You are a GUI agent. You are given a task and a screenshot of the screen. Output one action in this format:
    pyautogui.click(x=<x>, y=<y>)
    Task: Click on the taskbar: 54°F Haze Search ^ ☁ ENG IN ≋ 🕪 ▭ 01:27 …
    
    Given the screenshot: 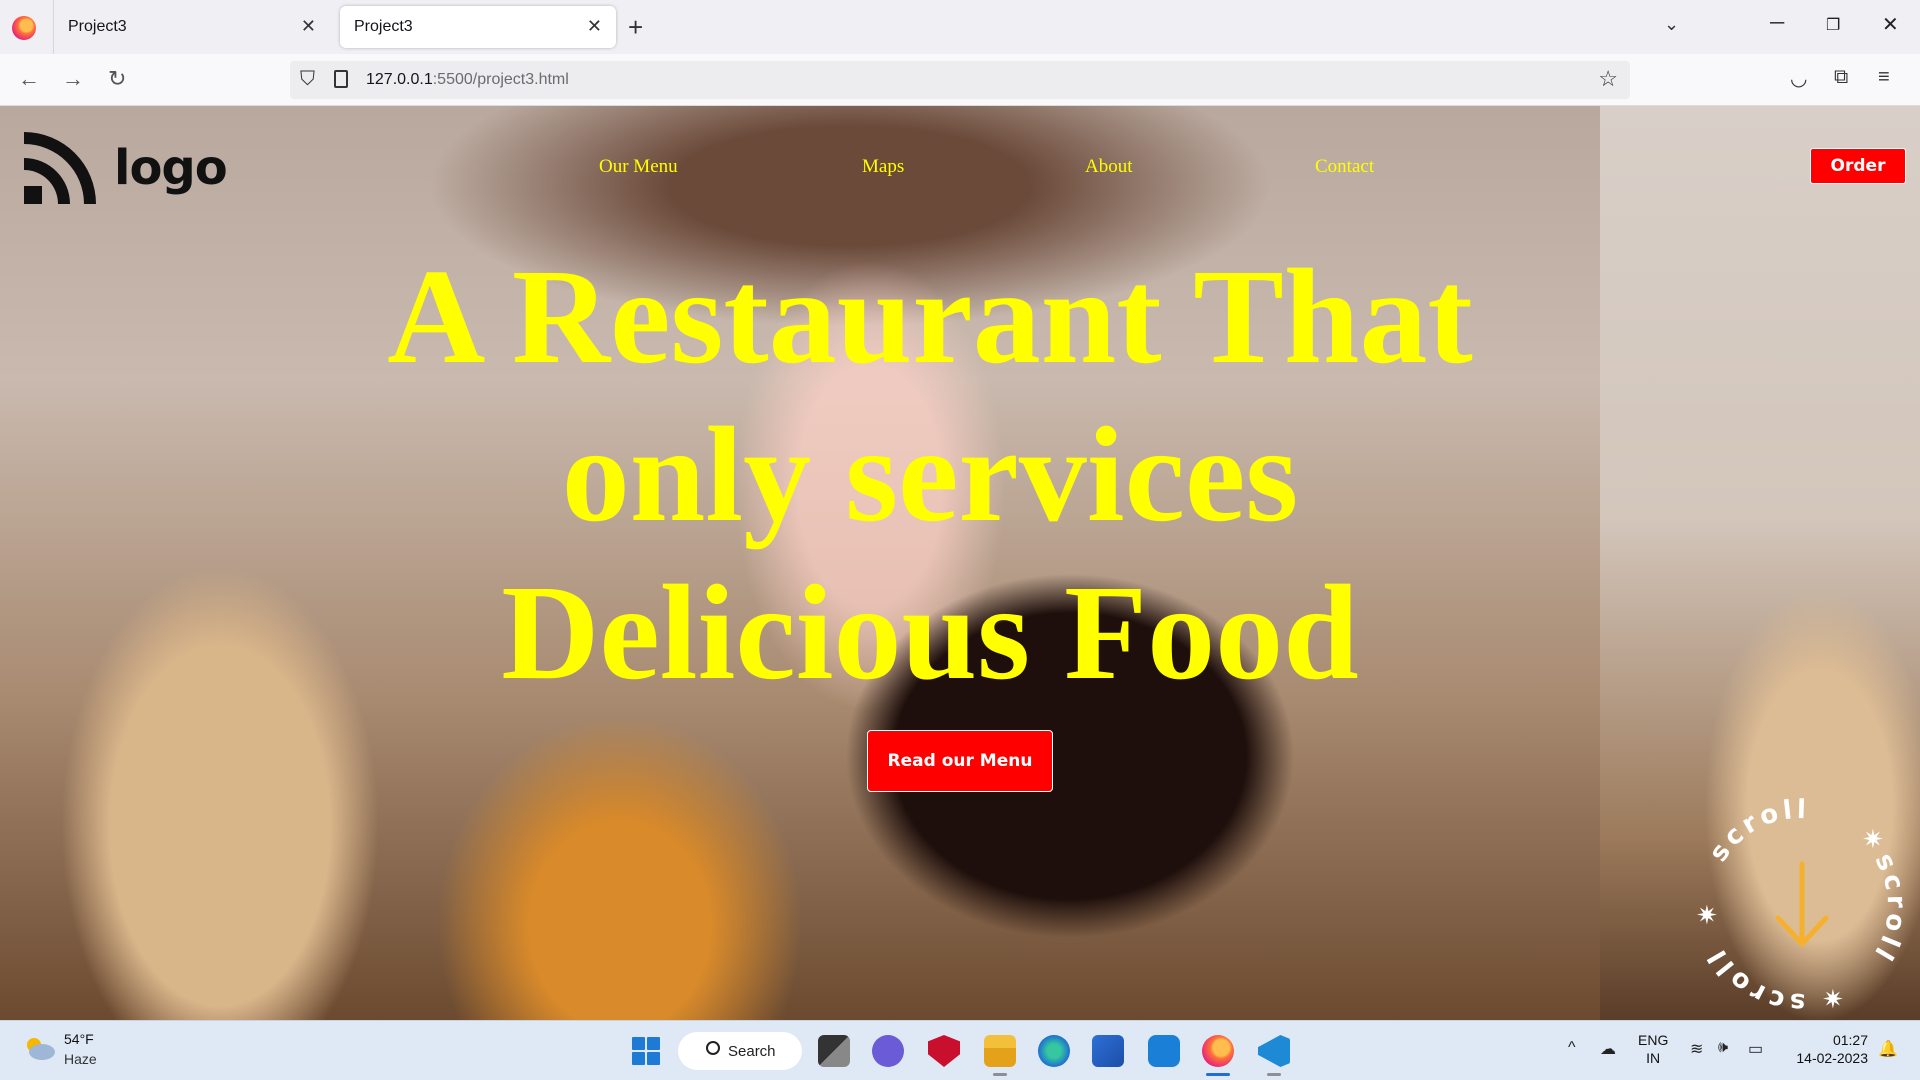 What is the action you would take?
    pyautogui.click(x=960, y=1050)
    